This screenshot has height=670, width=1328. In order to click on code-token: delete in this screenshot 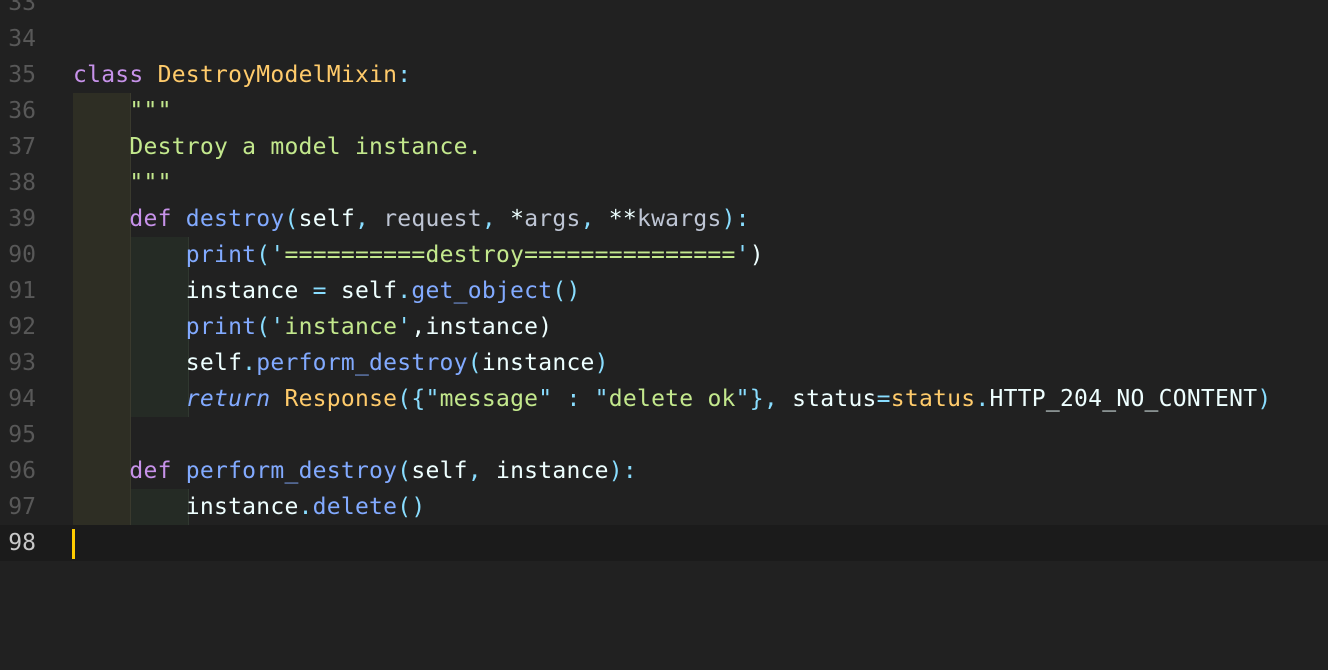, I will do `click(355, 507)`.